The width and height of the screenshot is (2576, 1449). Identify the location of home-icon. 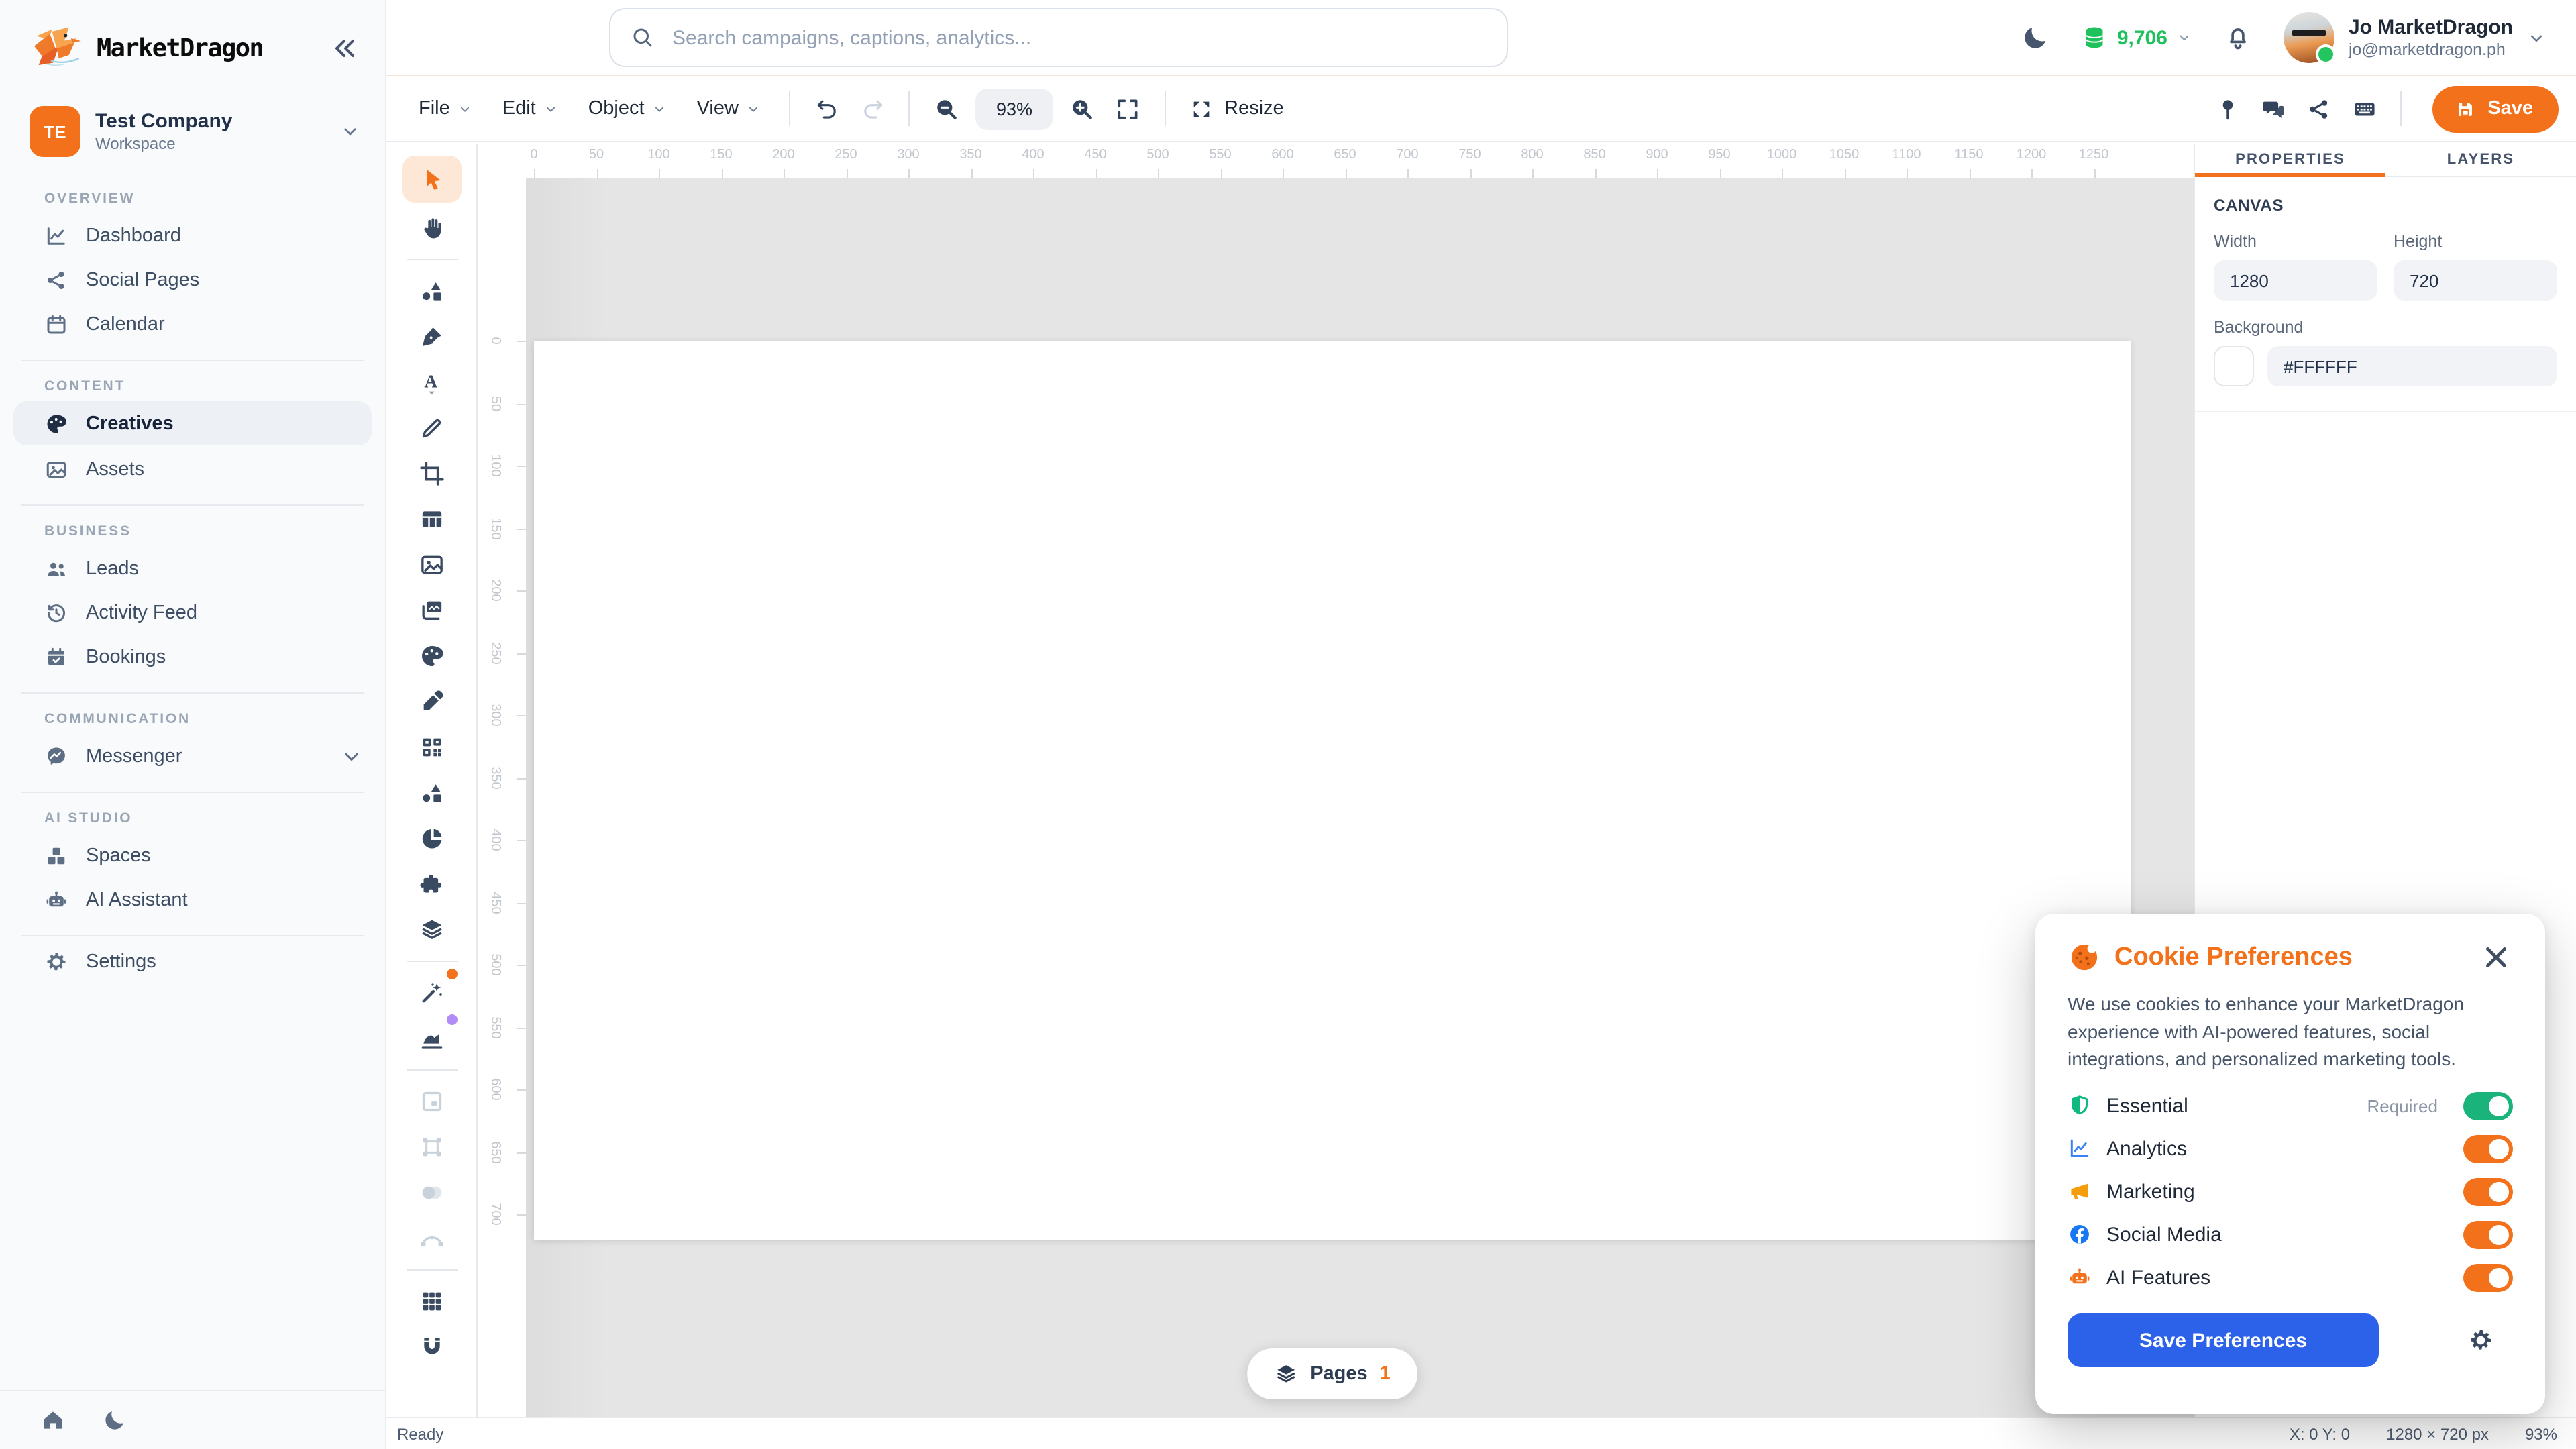
(53, 1420).